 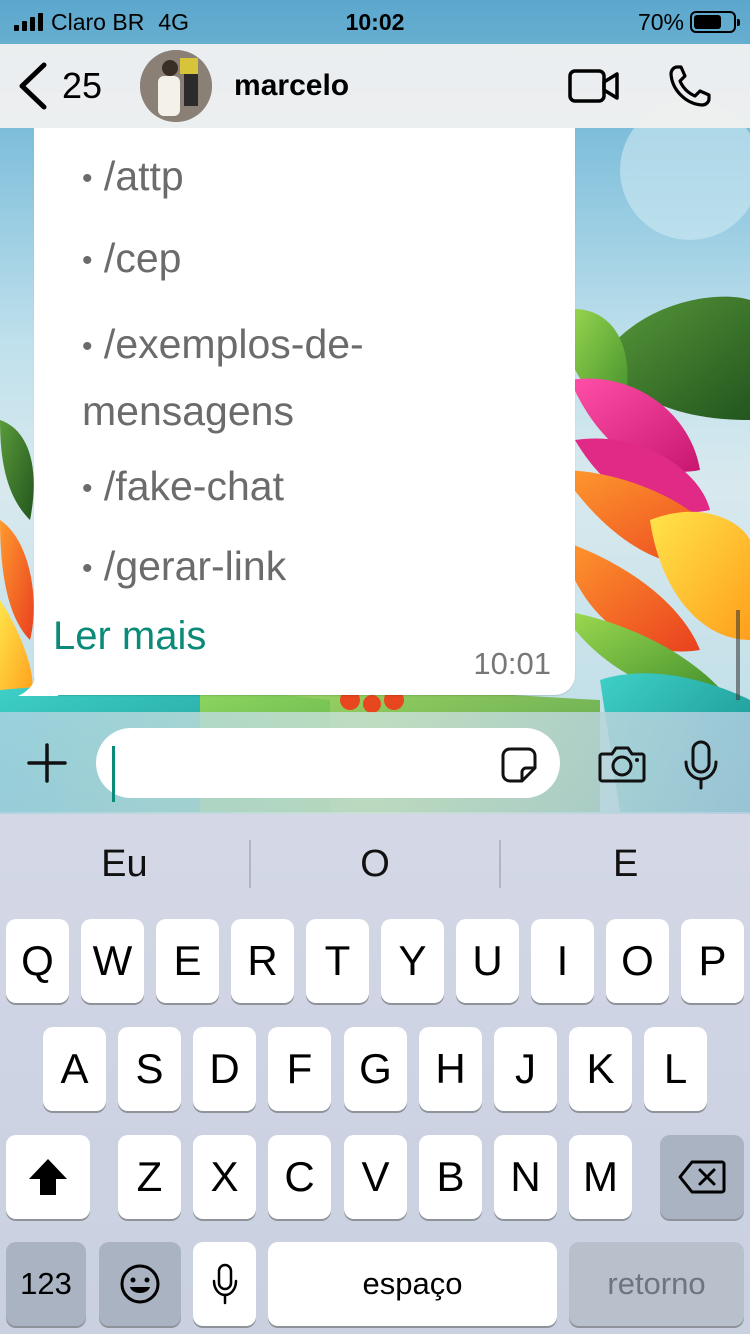 I want to click on return-key: retorno, so click(x=656, y=1284).